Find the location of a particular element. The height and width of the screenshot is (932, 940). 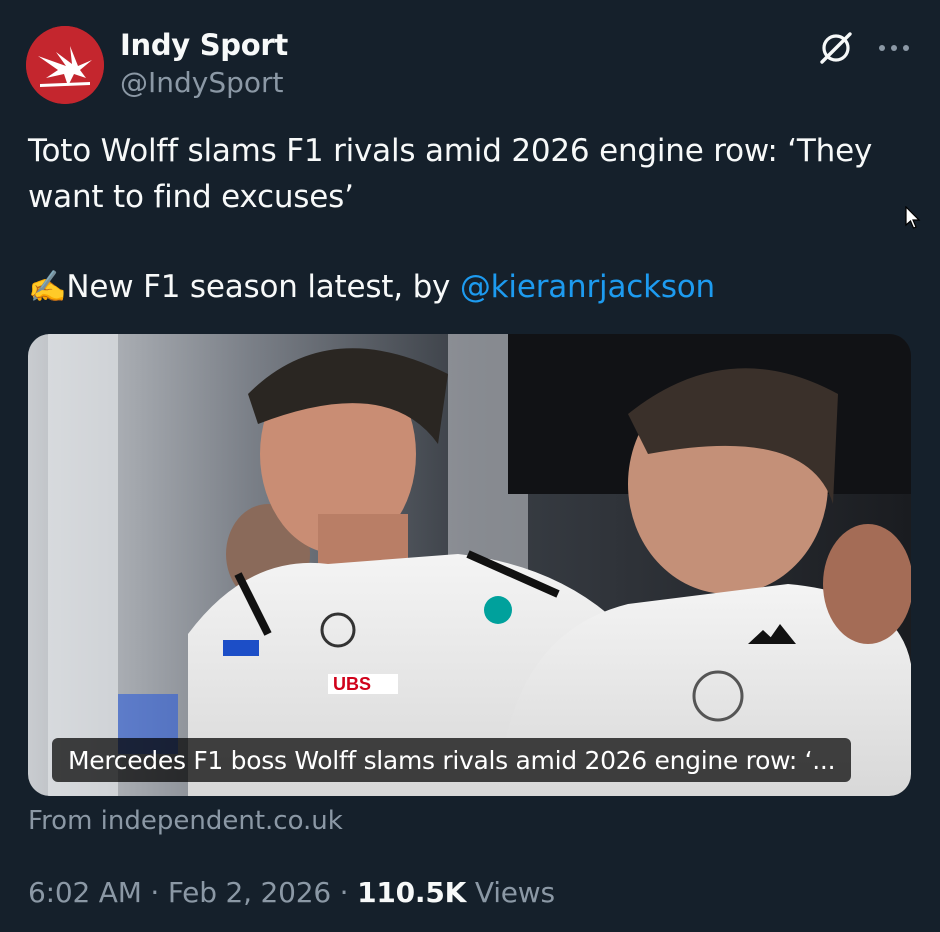

svg-text: UBS is located at coordinates (352, 684).